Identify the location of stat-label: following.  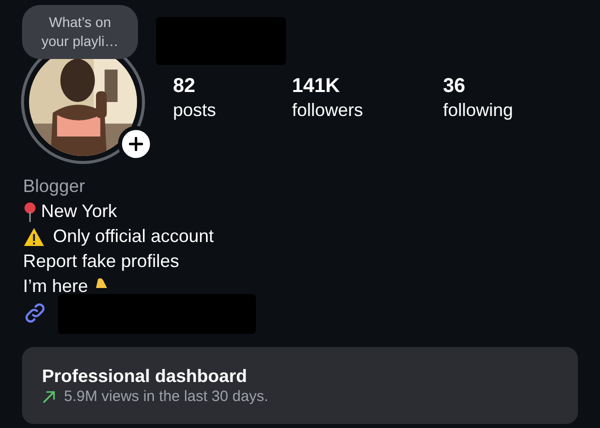
(518, 110).